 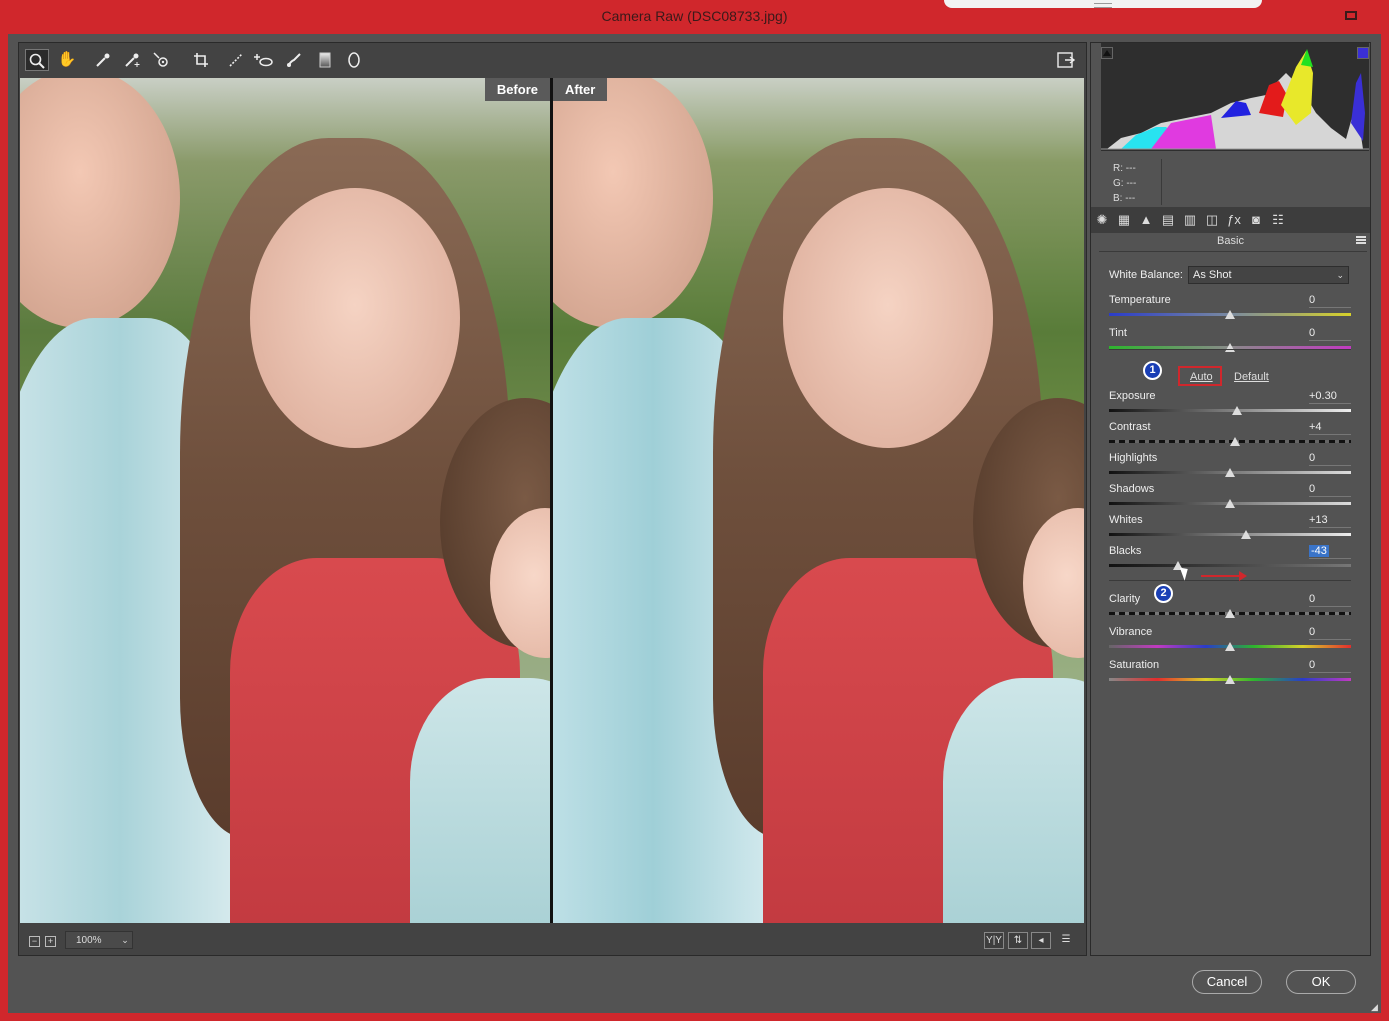 I want to click on contrast-value: +4, so click(x=1315, y=427).